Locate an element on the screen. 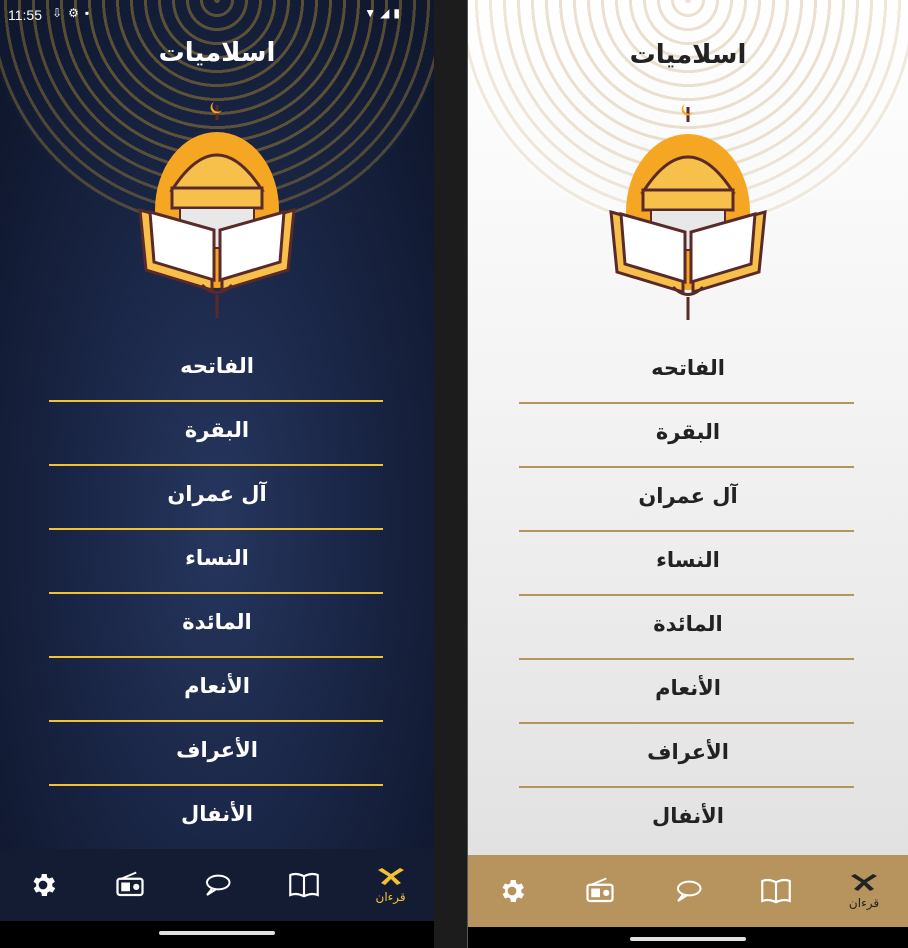 The width and height of the screenshot is (908, 948). settings-status-icon: ⚙ is located at coordinates (76, 13).